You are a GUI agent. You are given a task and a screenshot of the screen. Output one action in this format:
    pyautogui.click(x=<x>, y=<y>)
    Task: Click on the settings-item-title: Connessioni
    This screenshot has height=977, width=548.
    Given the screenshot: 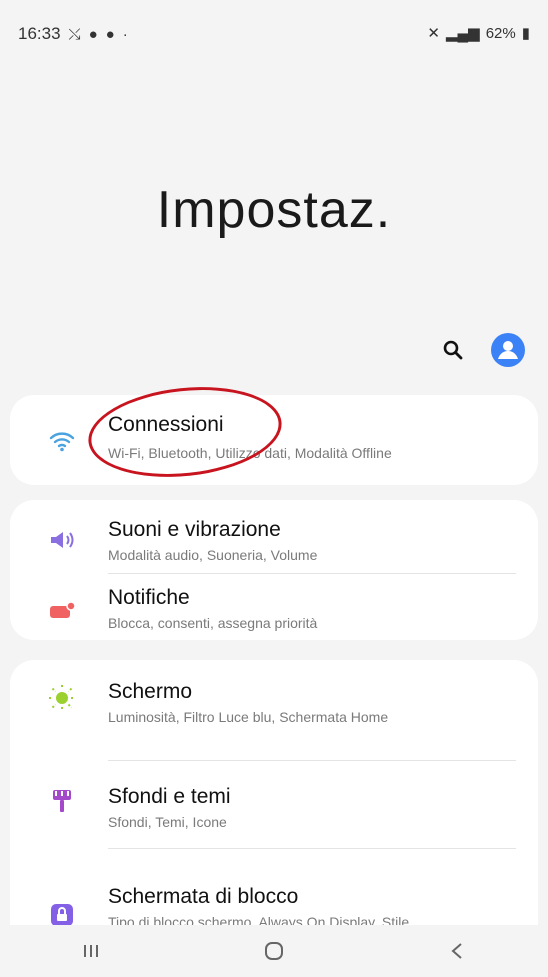 What is the action you would take?
    pyautogui.click(x=166, y=424)
    